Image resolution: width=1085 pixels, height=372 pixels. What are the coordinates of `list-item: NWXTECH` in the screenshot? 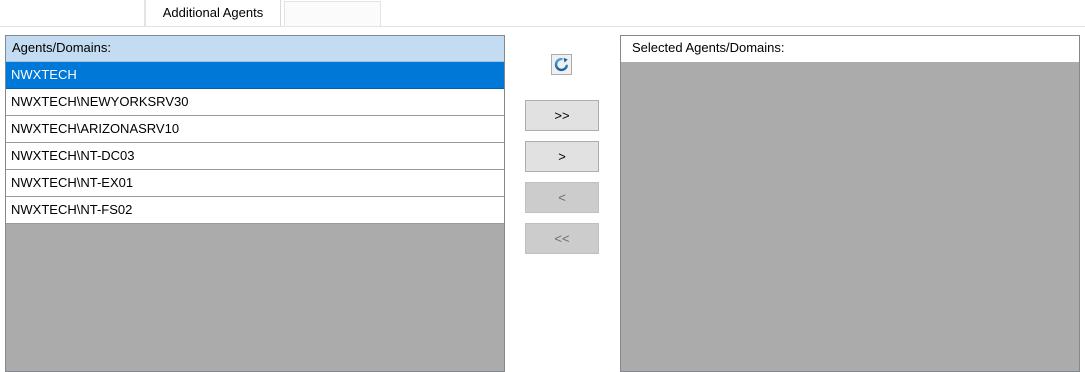 It's located at (255, 75).